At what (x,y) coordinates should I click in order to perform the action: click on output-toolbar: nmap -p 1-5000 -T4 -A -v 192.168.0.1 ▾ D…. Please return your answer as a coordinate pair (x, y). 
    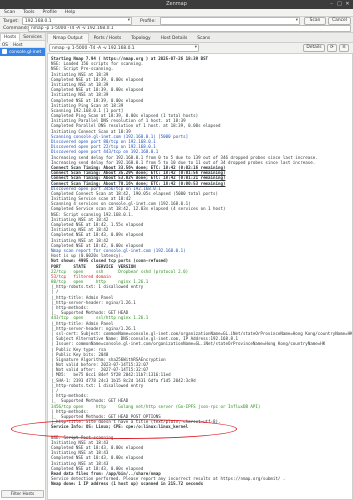
    Looking at the image, I should click on (200, 48).